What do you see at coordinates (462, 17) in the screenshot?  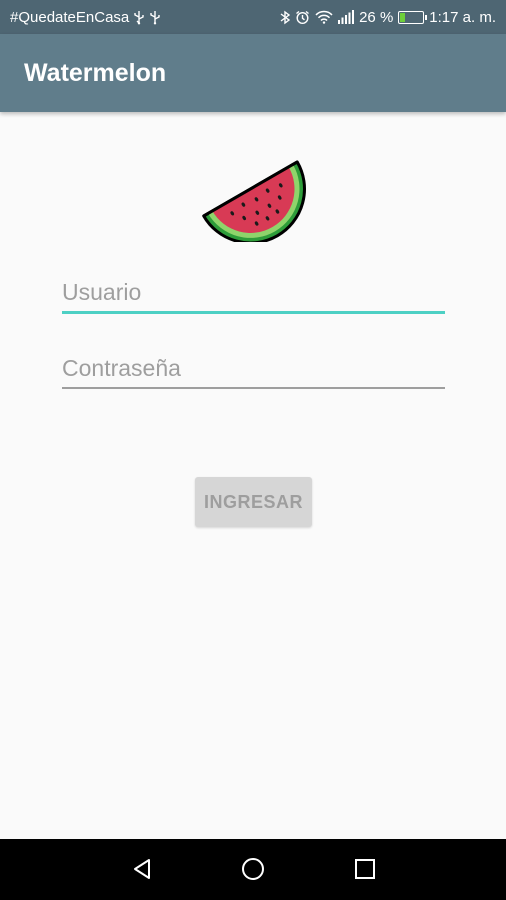 I see `clock: 1:17 a. m.` at bounding box center [462, 17].